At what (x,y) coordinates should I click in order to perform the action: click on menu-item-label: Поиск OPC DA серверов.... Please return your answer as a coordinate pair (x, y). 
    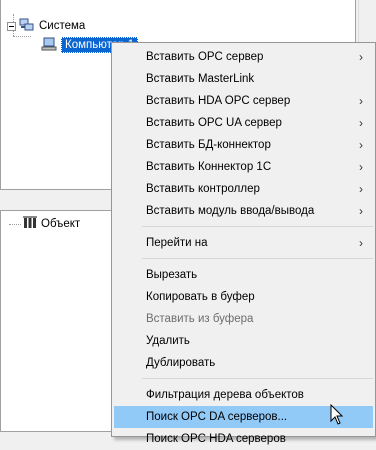
    Looking at the image, I should click on (217, 417).